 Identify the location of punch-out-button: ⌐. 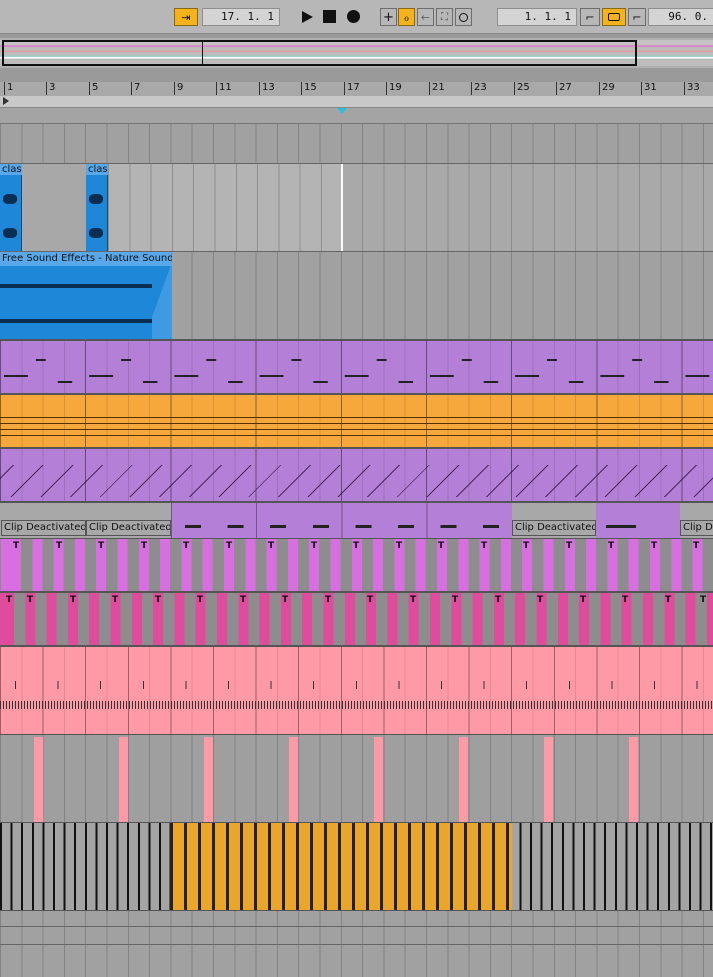
(637, 17).